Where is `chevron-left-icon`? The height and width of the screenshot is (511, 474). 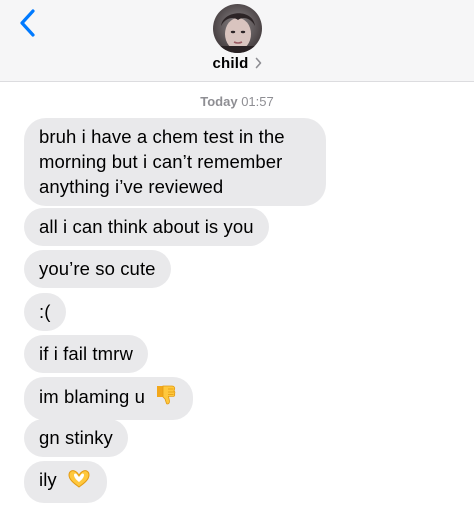
chevron-left-icon is located at coordinates (27, 23).